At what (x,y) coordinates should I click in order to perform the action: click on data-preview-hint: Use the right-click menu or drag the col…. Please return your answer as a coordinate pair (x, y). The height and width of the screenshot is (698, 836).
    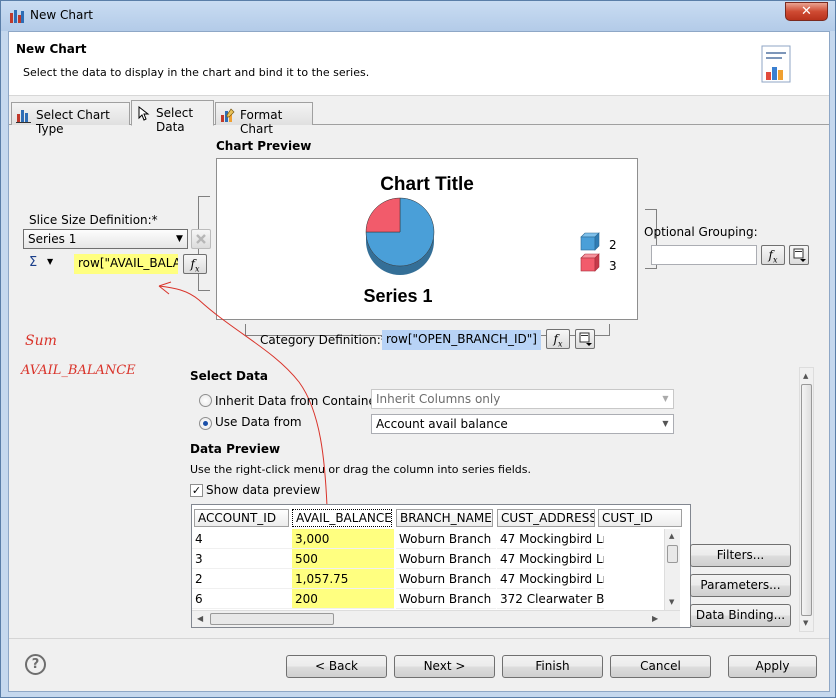
    Looking at the image, I should click on (361, 469).